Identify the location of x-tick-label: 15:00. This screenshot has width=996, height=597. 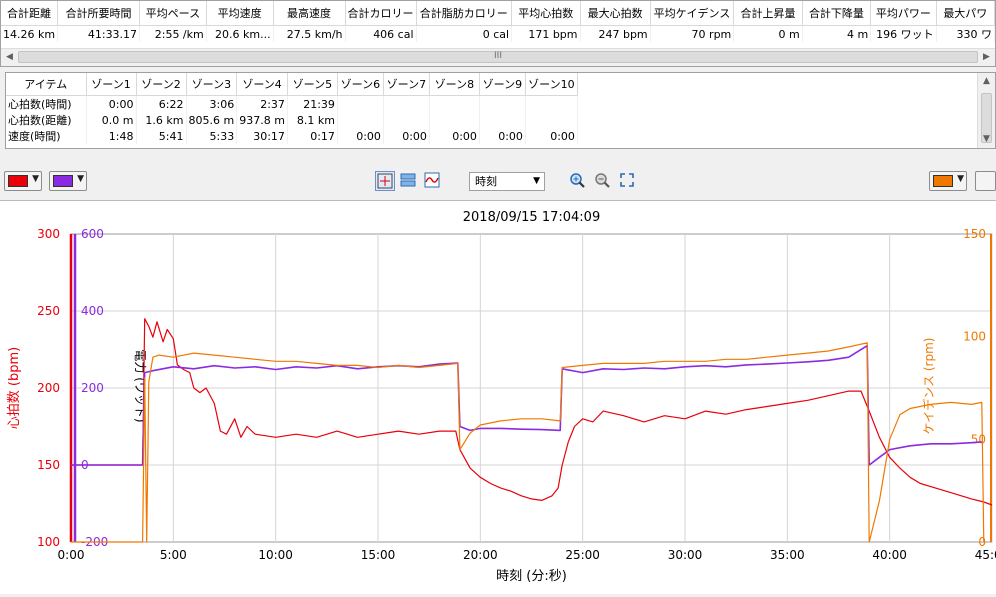
(378, 555).